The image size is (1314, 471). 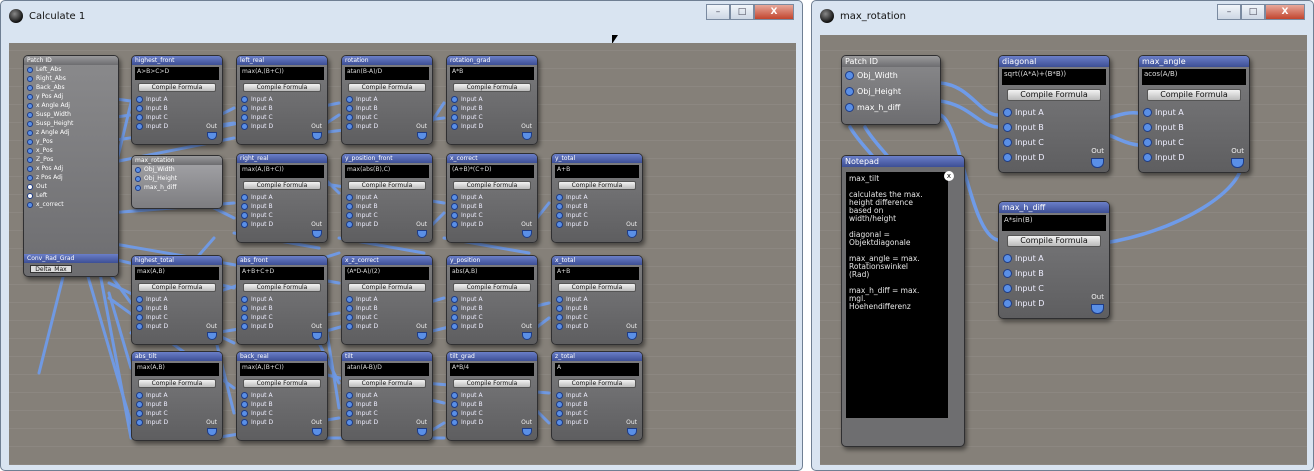 I want to click on formula-input: A, so click(x=597, y=369).